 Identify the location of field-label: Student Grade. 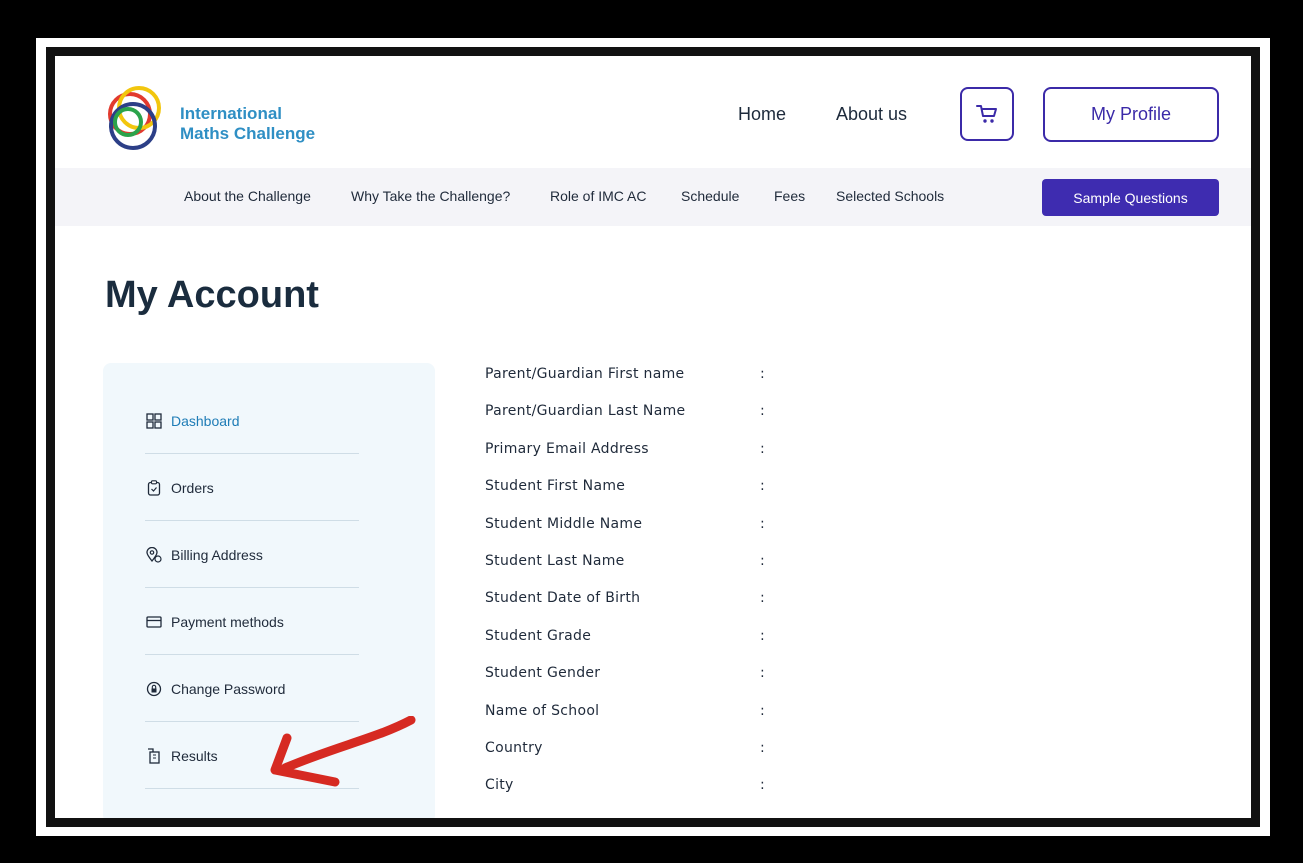
(538, 636).